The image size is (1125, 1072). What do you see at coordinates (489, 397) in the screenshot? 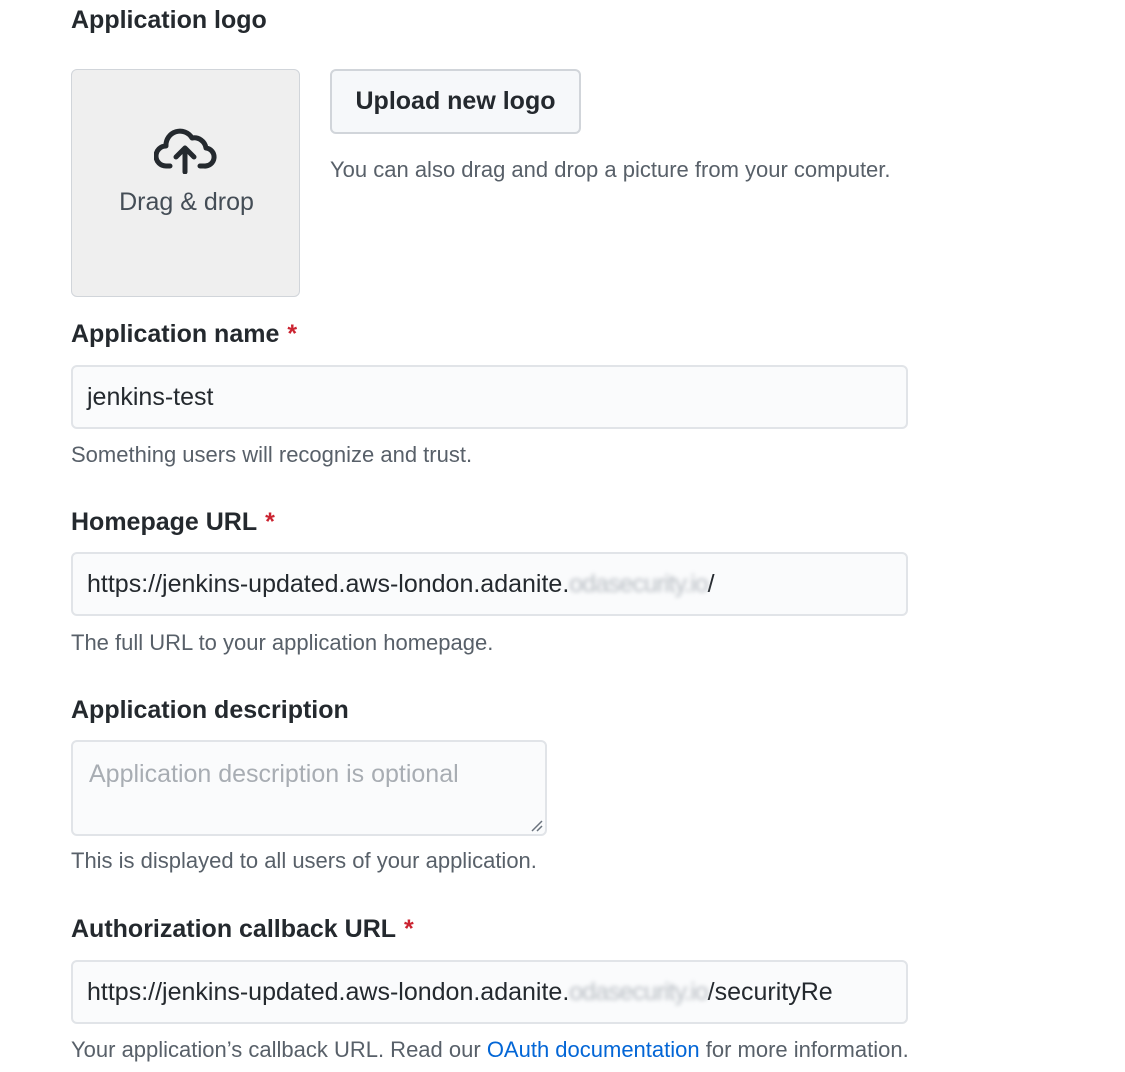
I see `application-name-input: jenkins-test` at bounding box center [489, 397].